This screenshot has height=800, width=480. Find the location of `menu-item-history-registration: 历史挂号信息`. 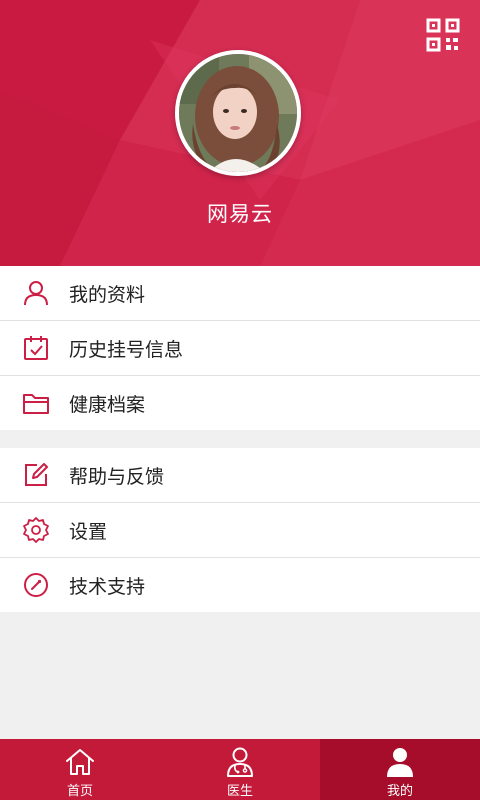

menu-item-history-registration: 历史挂号信息 is located at coordinates (240, 348).